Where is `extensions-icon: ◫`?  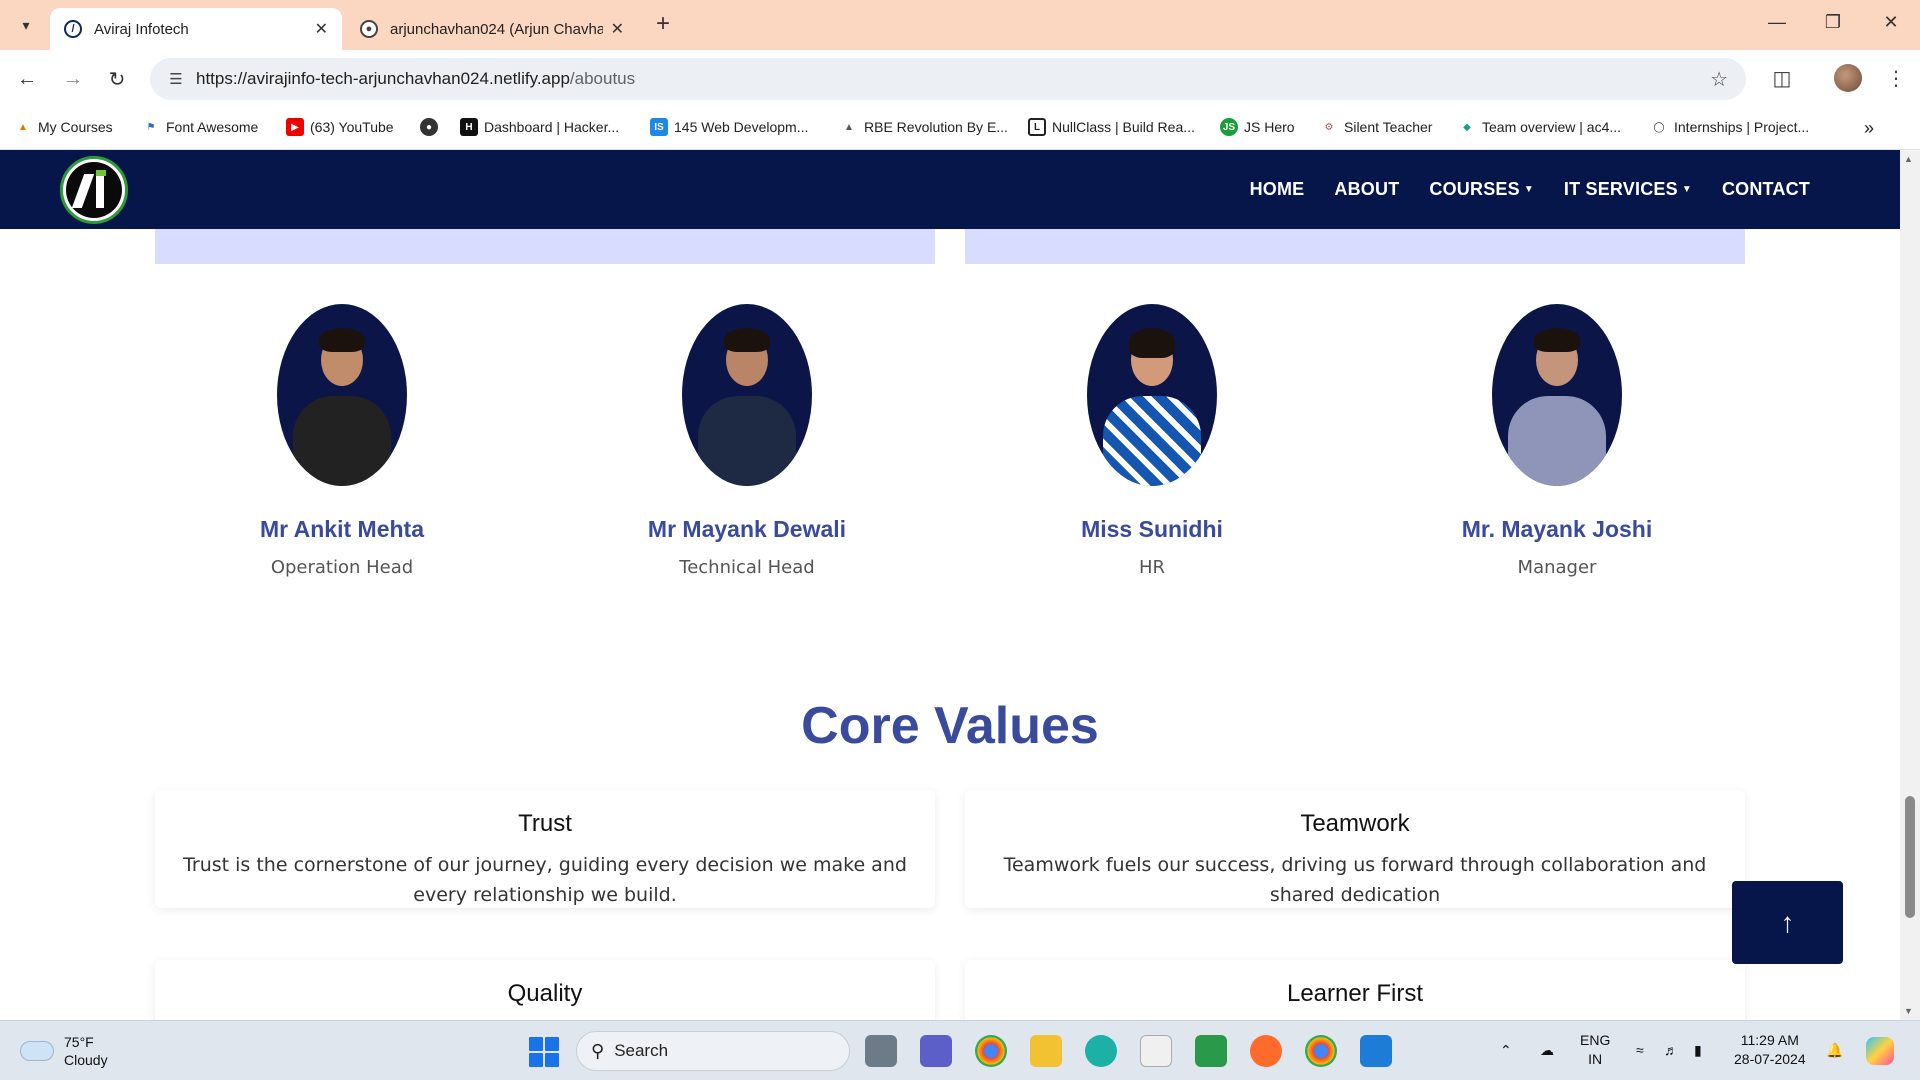 extensions-icon: ◫ is located at coordinates (1782, 78).